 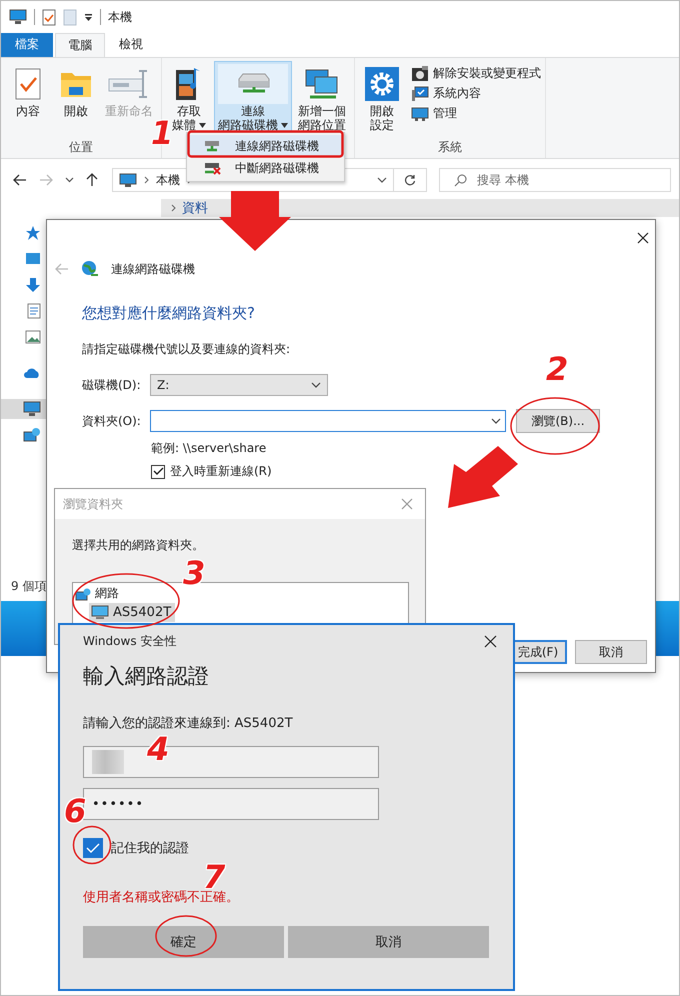 What do you see at coordinates (93, 504) in the screenshot?
I see `dialog-title: 瀏覽資料夾` at bounding box center [93, 504].